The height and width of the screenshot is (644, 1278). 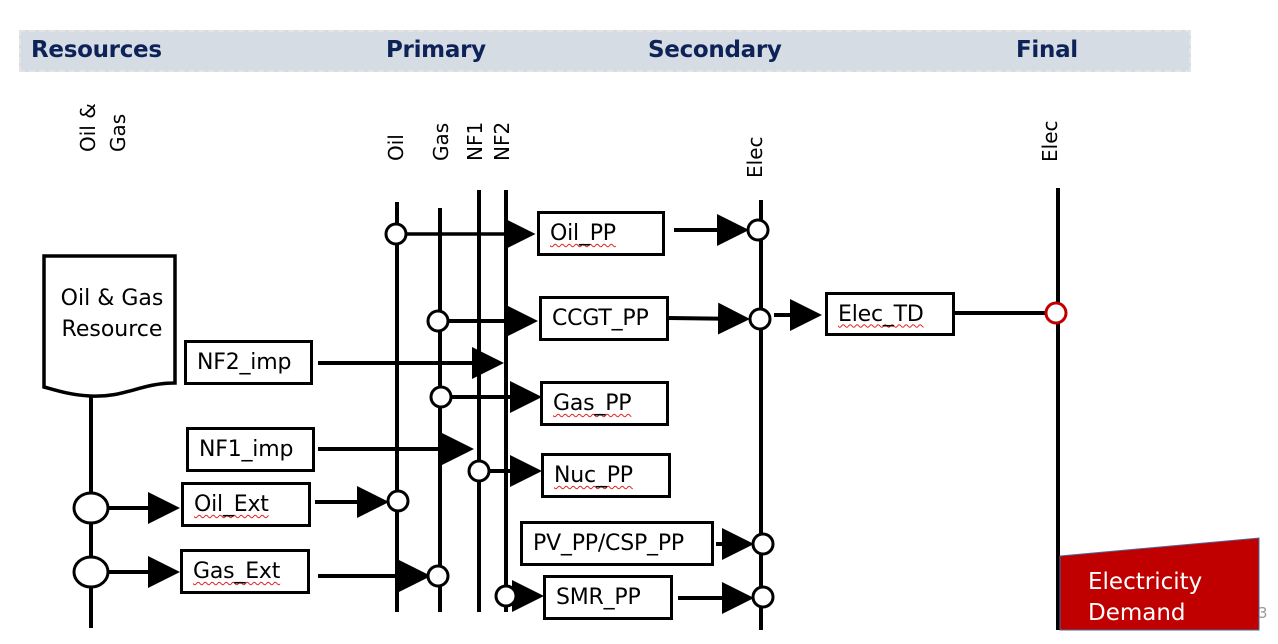 What do you see at coordinates (608, 597) in the screenshot?
I see `tech-smr-pp: SMR_PP` at bounding box center [608, 597].